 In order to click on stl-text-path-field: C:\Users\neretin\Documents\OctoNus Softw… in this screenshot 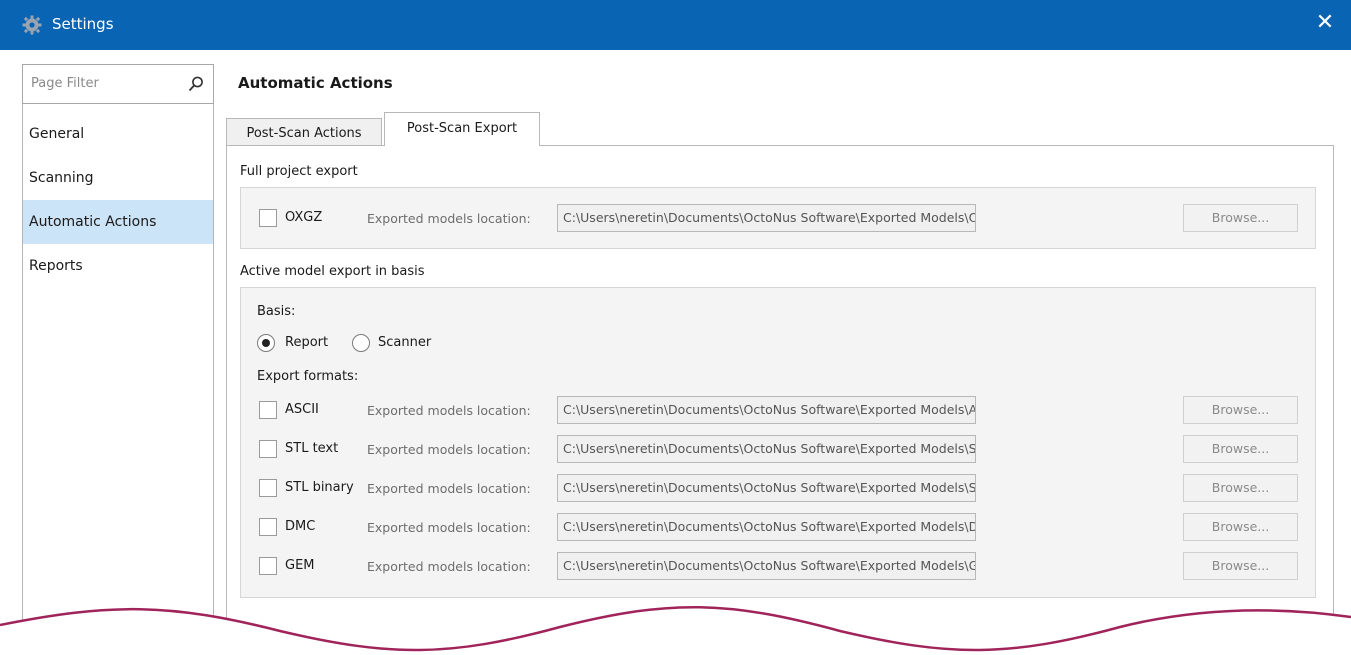, I will do `click(766, 449)`.